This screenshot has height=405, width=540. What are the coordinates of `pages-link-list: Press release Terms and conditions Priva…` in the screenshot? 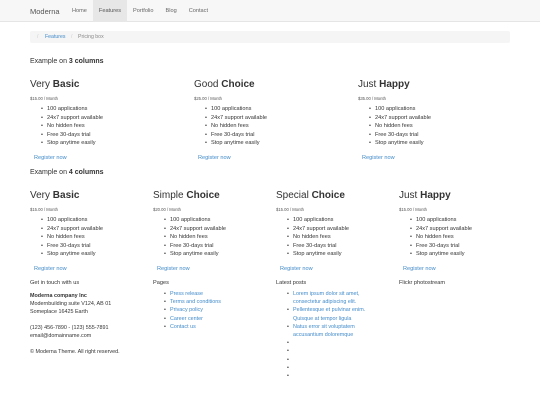 It's located at (213, 310).